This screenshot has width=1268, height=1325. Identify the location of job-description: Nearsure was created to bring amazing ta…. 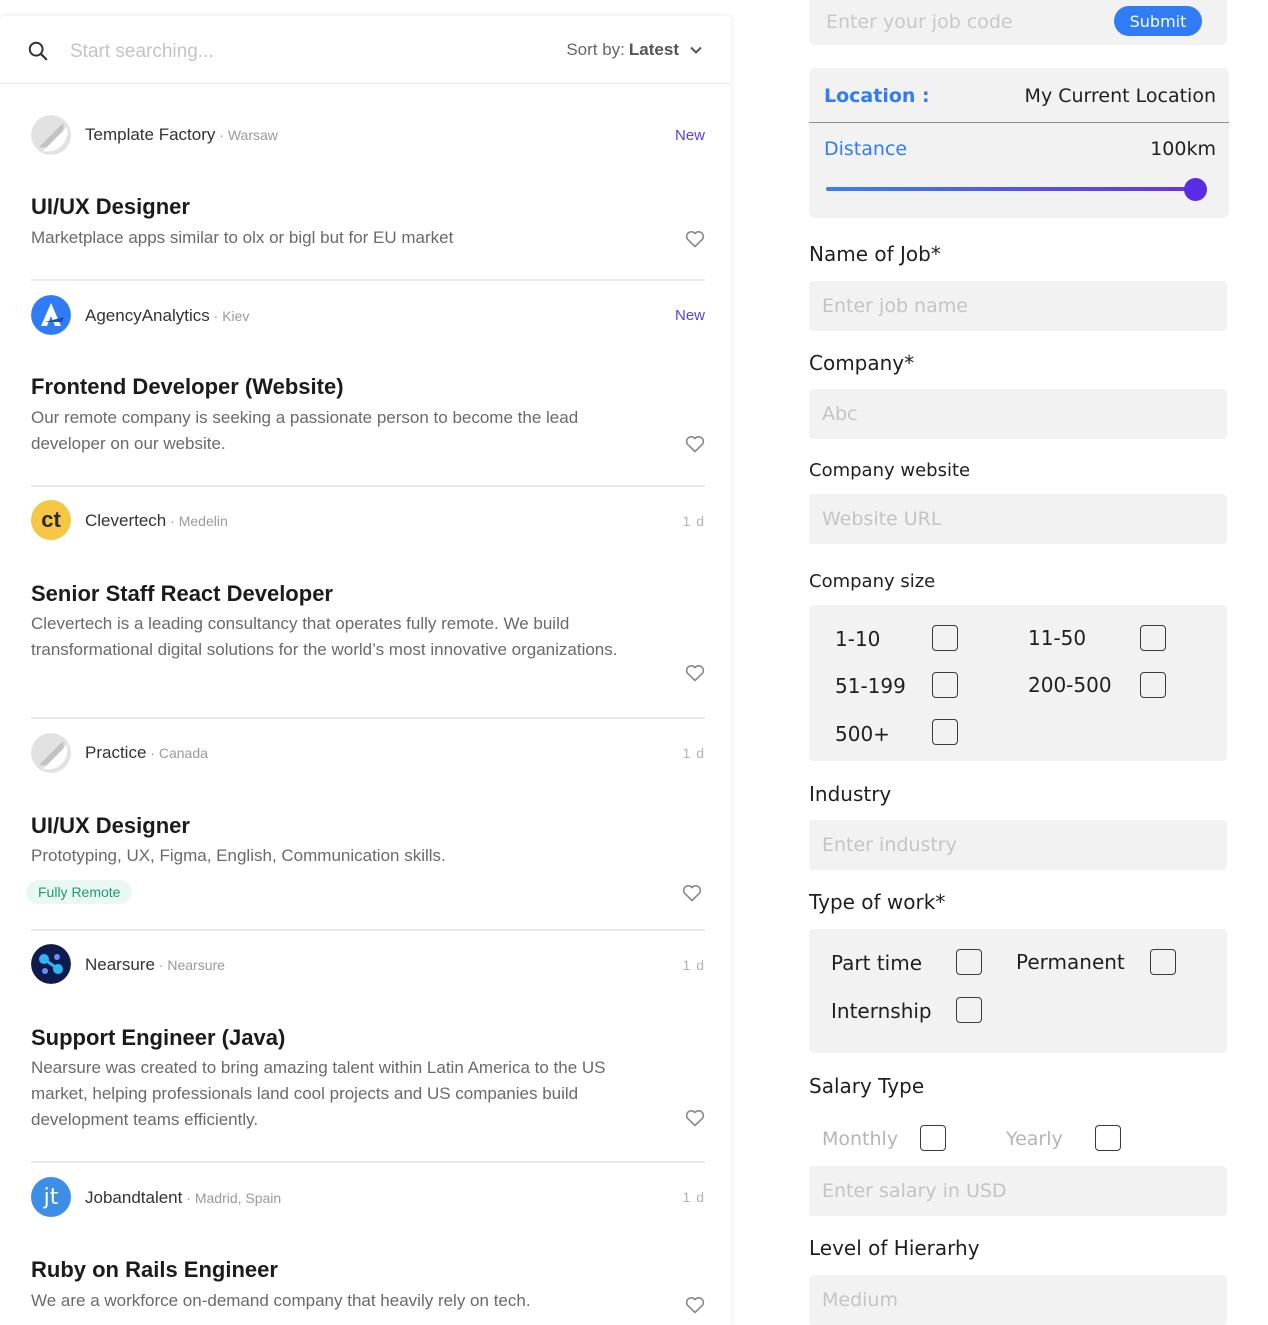
(318, 1093).